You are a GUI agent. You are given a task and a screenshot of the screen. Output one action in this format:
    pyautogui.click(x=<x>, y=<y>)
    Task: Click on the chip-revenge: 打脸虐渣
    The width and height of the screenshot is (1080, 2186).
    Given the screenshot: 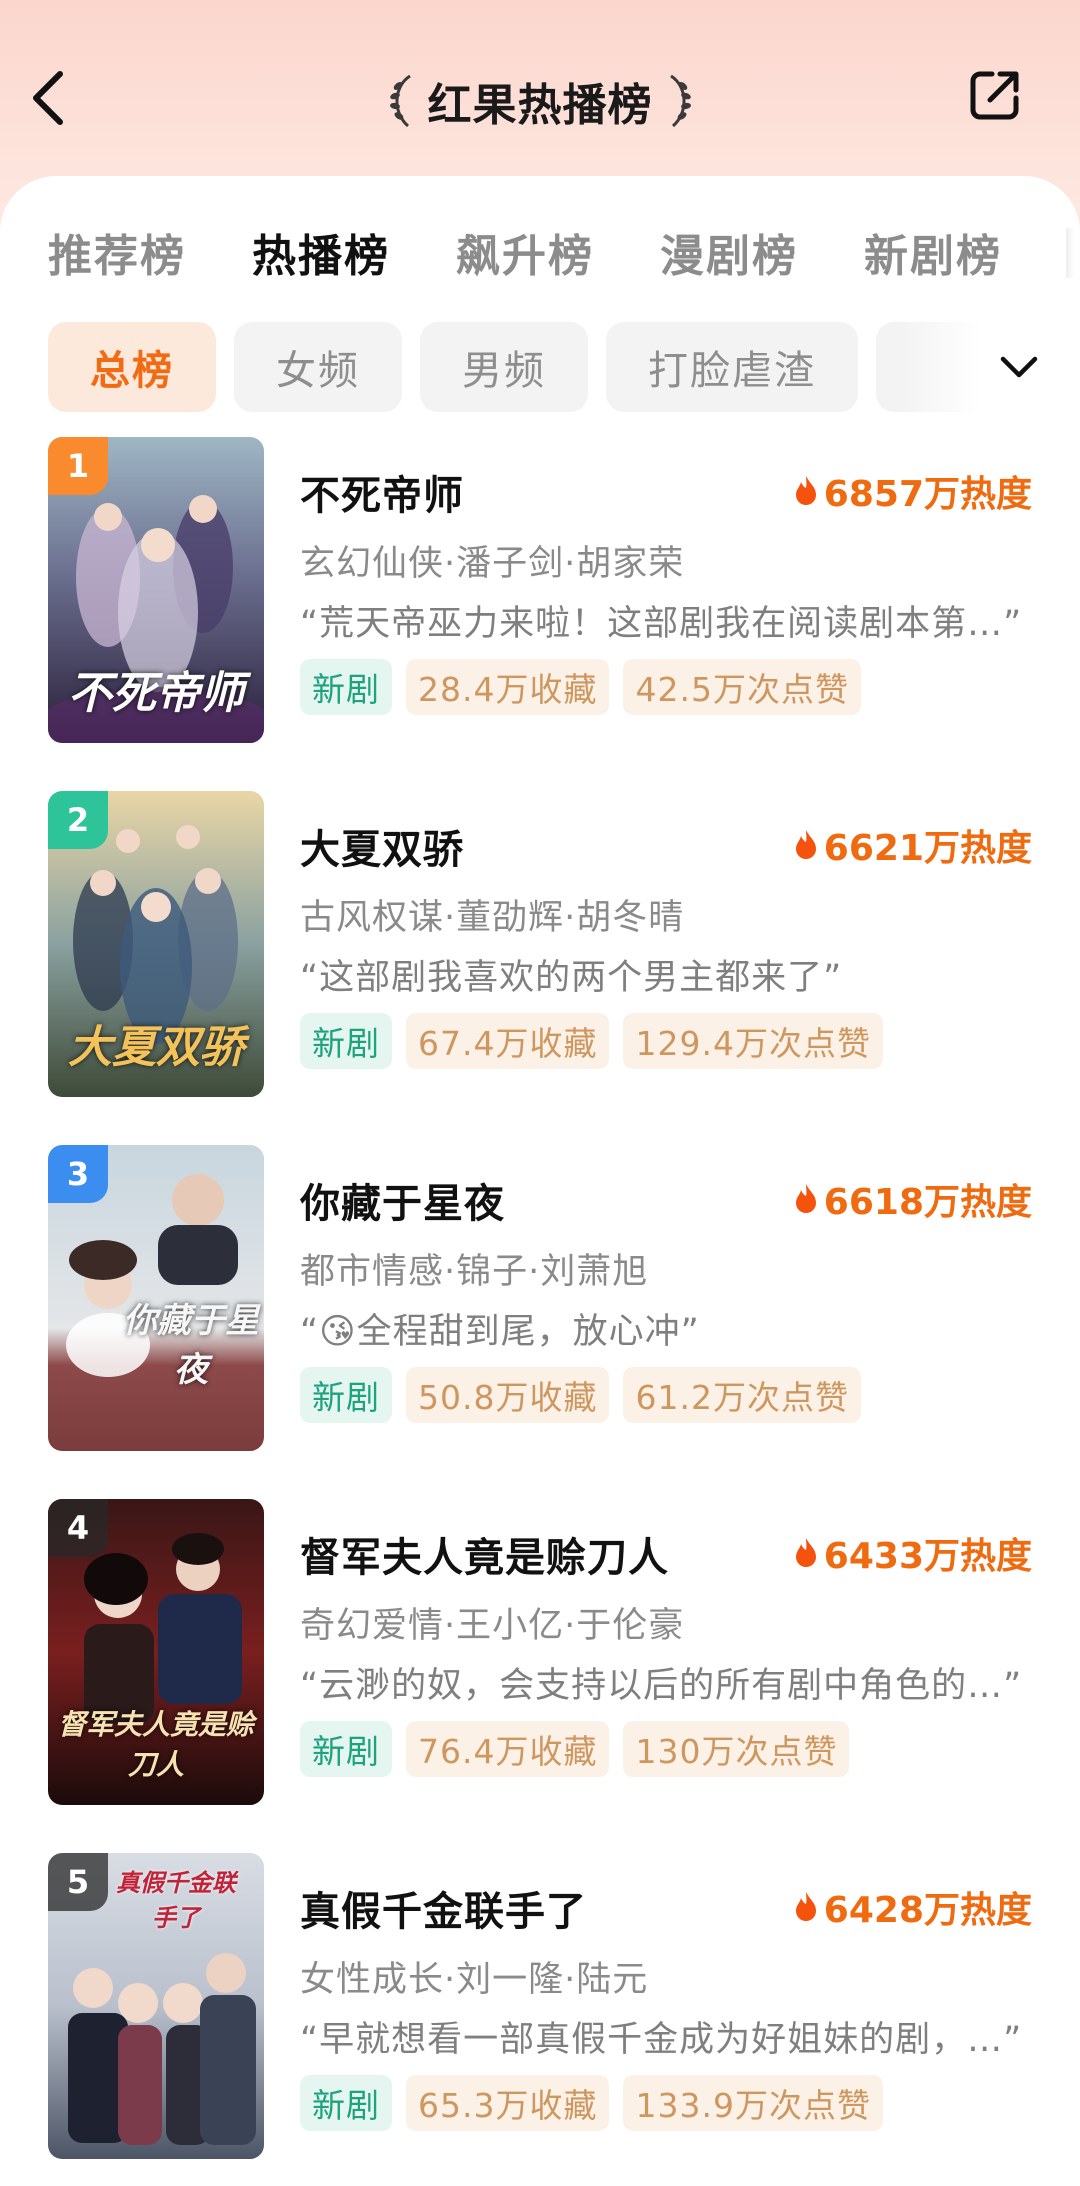 What is the action you would take?
    pyautogui.click(x=732, y=367)
    